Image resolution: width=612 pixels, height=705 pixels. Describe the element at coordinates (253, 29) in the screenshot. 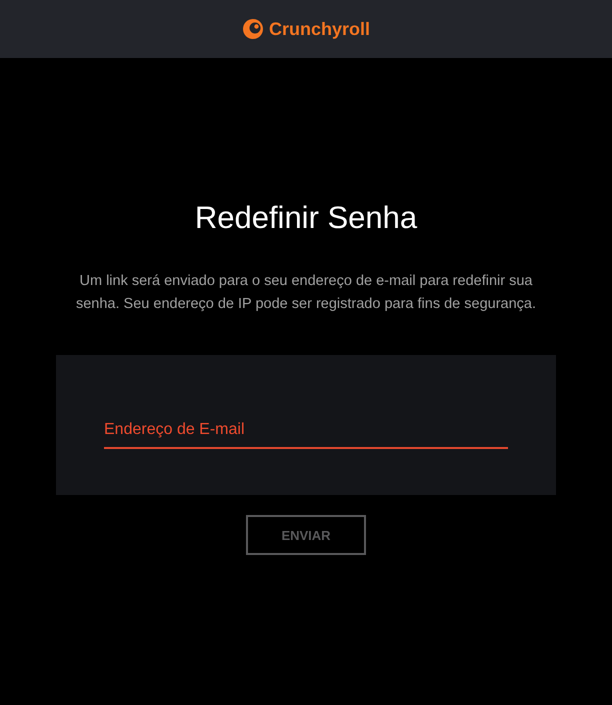

I see `logo-icon` at that location.